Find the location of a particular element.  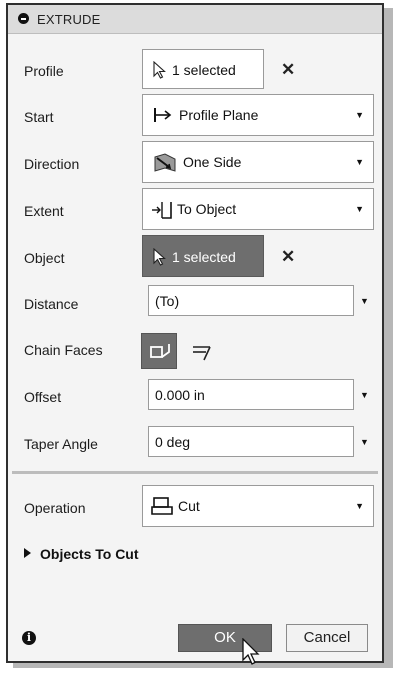

object-value: 1 selected is located at coordinates (204, 257).